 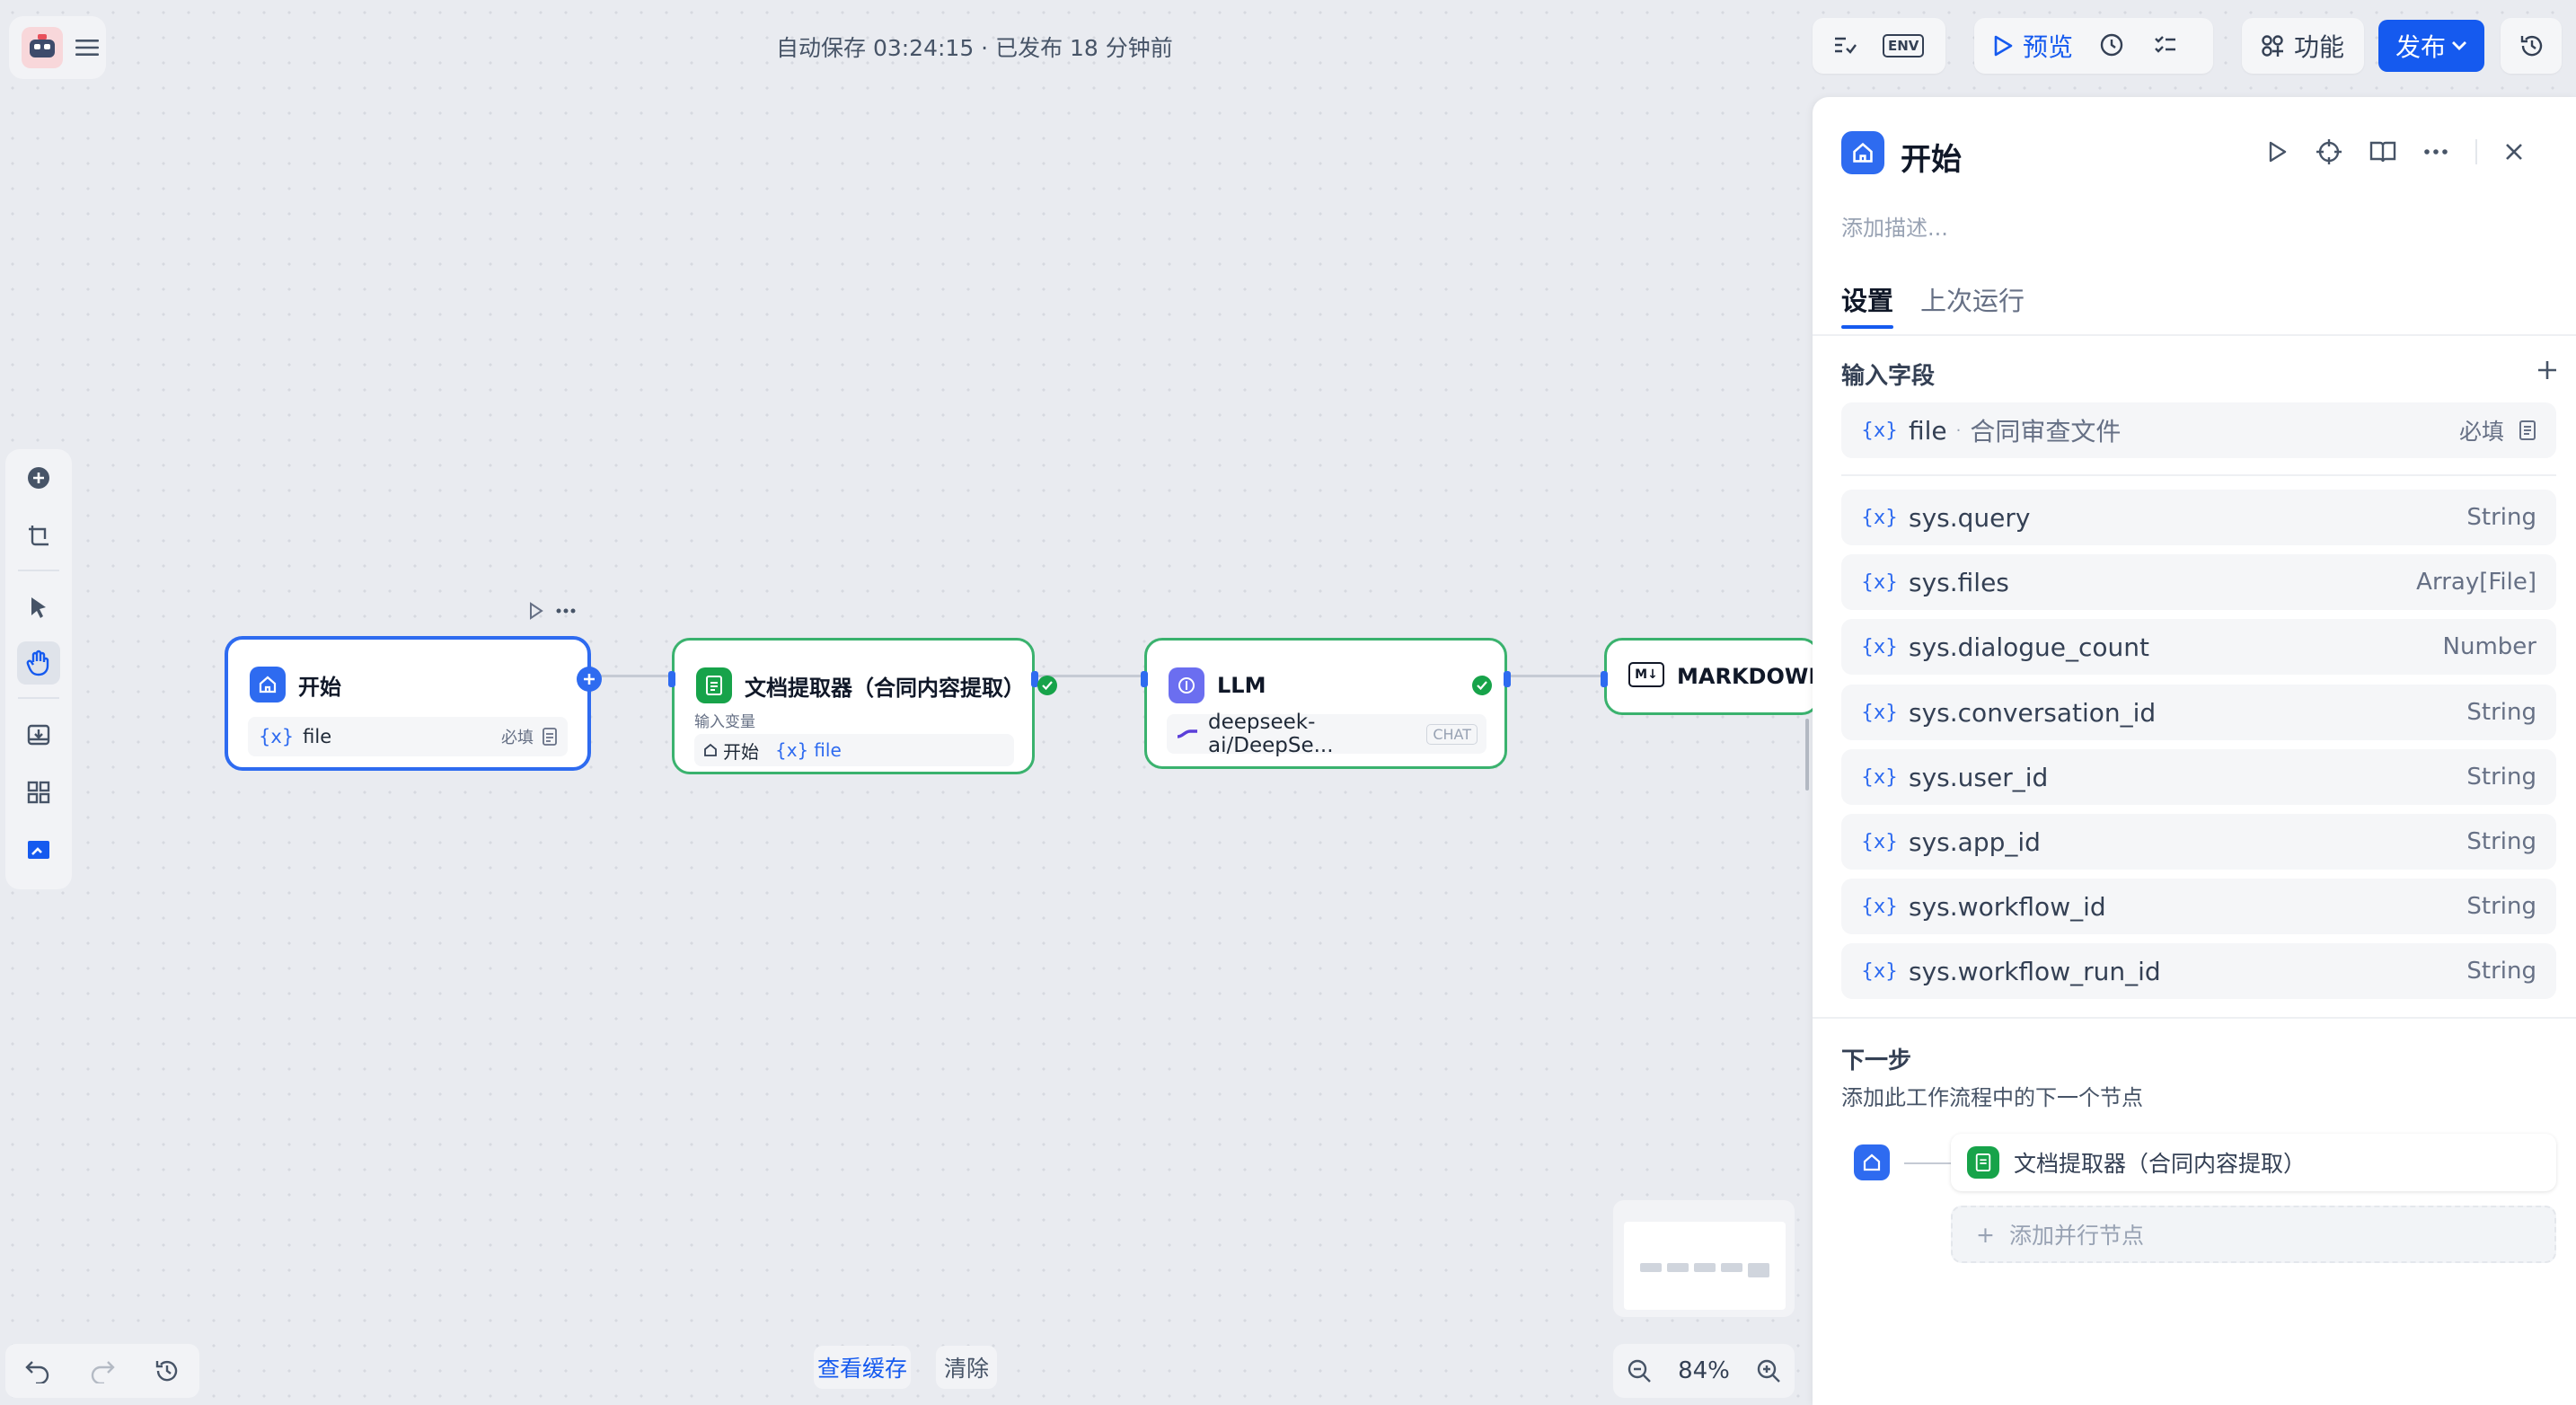 I want to click on divider, so click(x=2198, y=475).